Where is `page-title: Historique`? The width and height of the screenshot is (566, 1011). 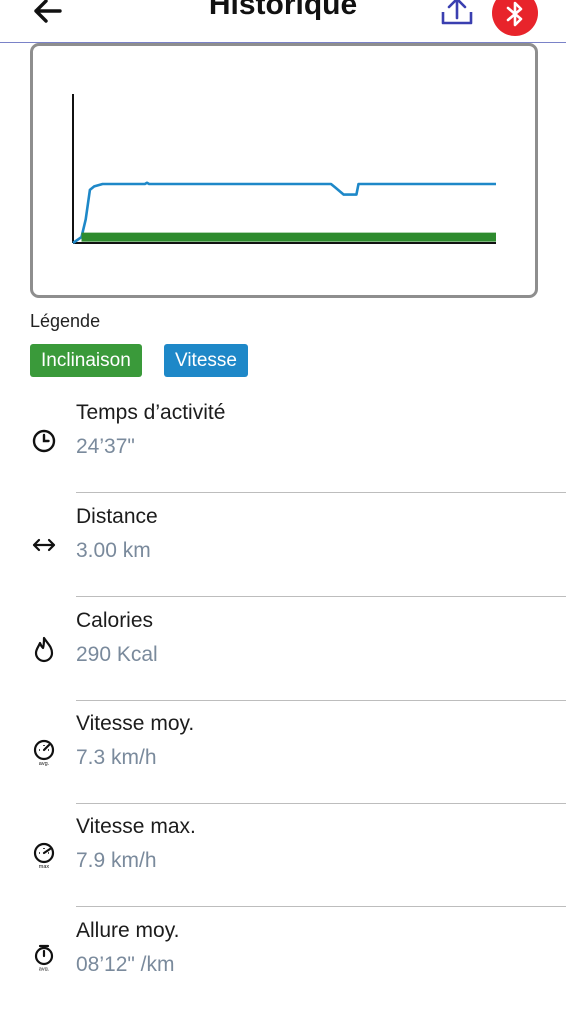
page-title: Historique is located at coordinates (283, 10).